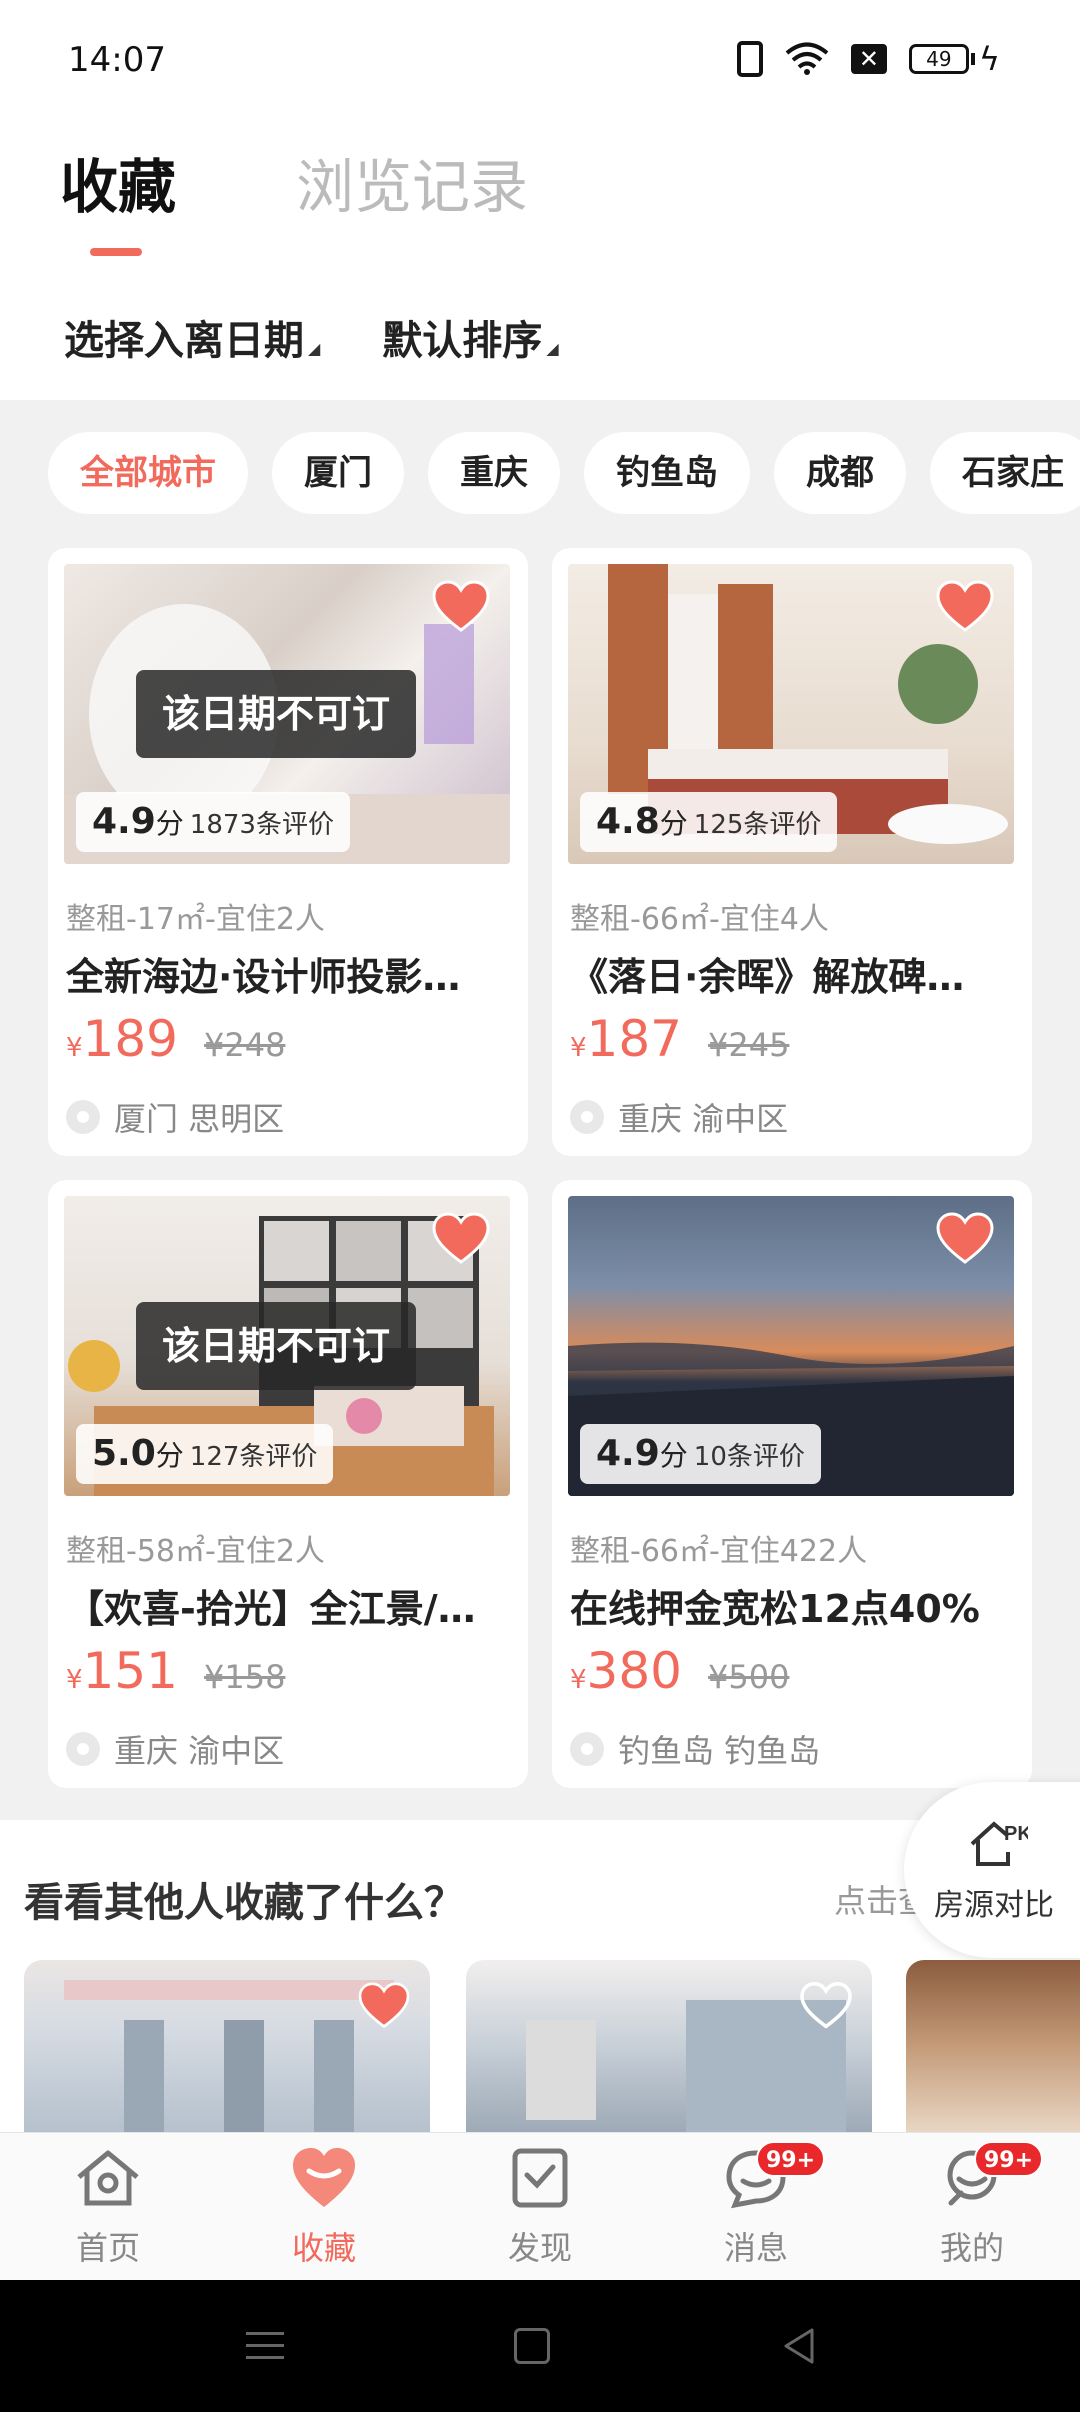 This screenshot has height=2412, width=1080. What do you see at coordinates (749, 59) in the screenshot?
I see `vibrate-icon` at bounding box center [749, 59].